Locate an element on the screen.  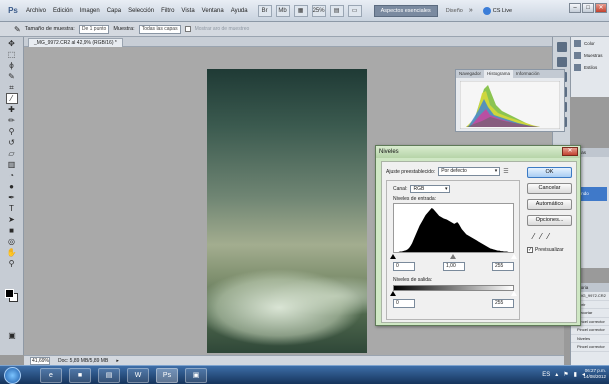
input-black-slider is located at coordinates (393, 256).